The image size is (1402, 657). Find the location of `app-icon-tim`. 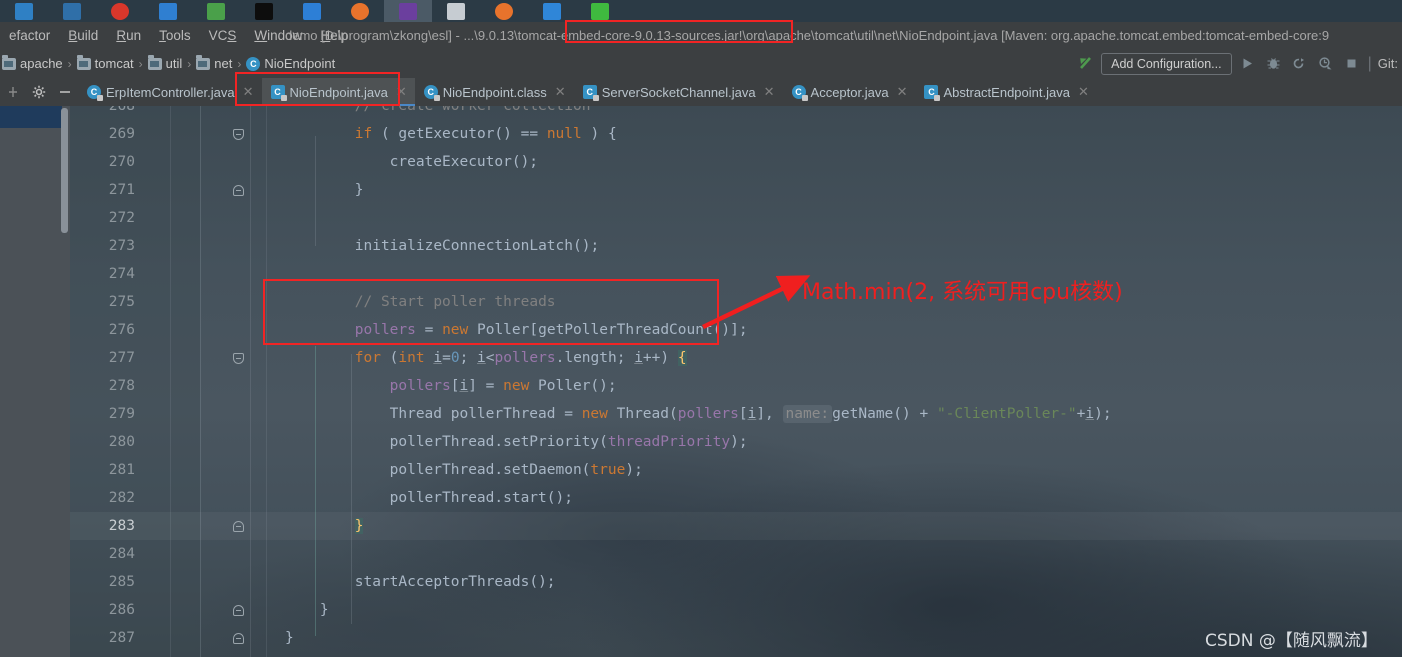

app-icon-tim is located at coordinates (552, 11).